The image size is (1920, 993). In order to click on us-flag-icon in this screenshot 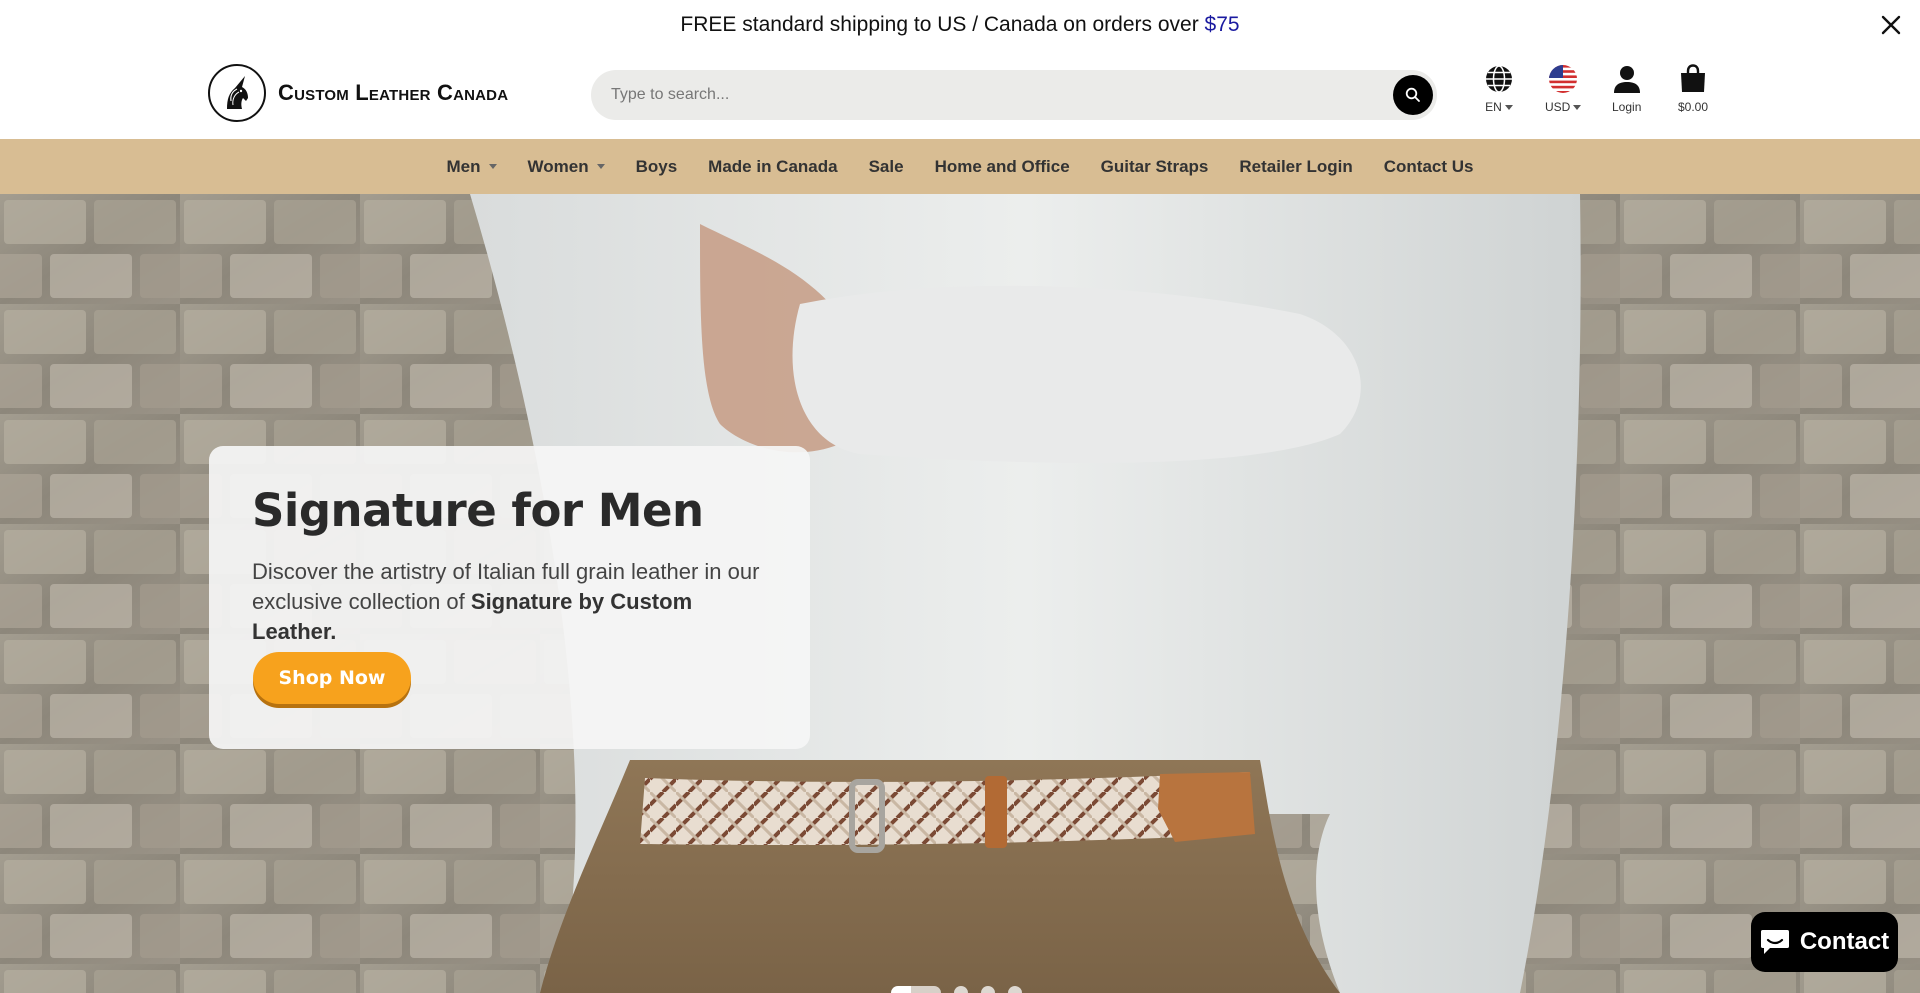, I will do `click(1563, 79)`.